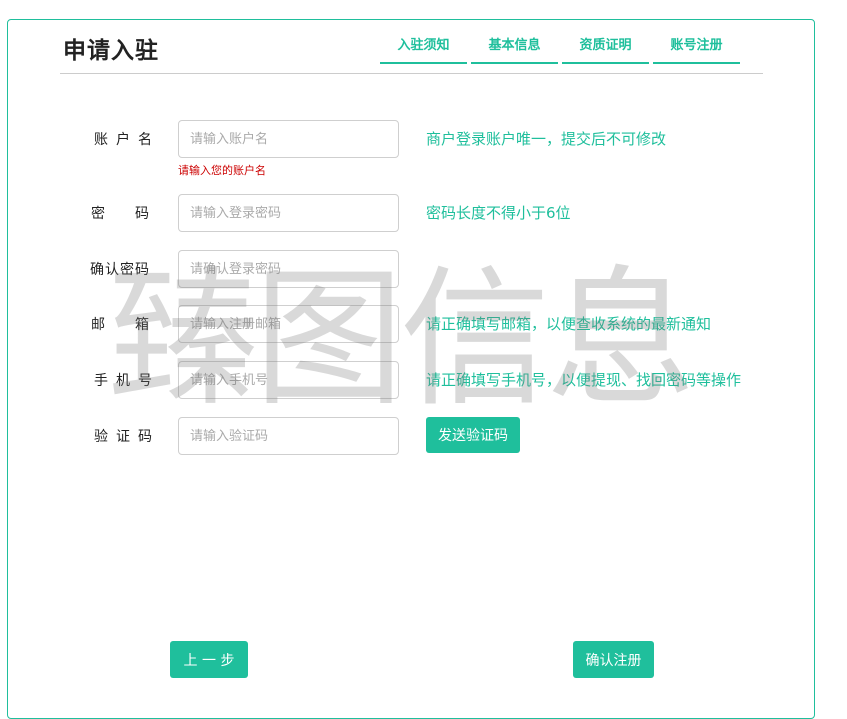 The image size is (847, 719). What do you see at coordinates (613, 659) in the screenshot?
I see `confirm-register-button: 确认注册` at bounding box center [613, 659].